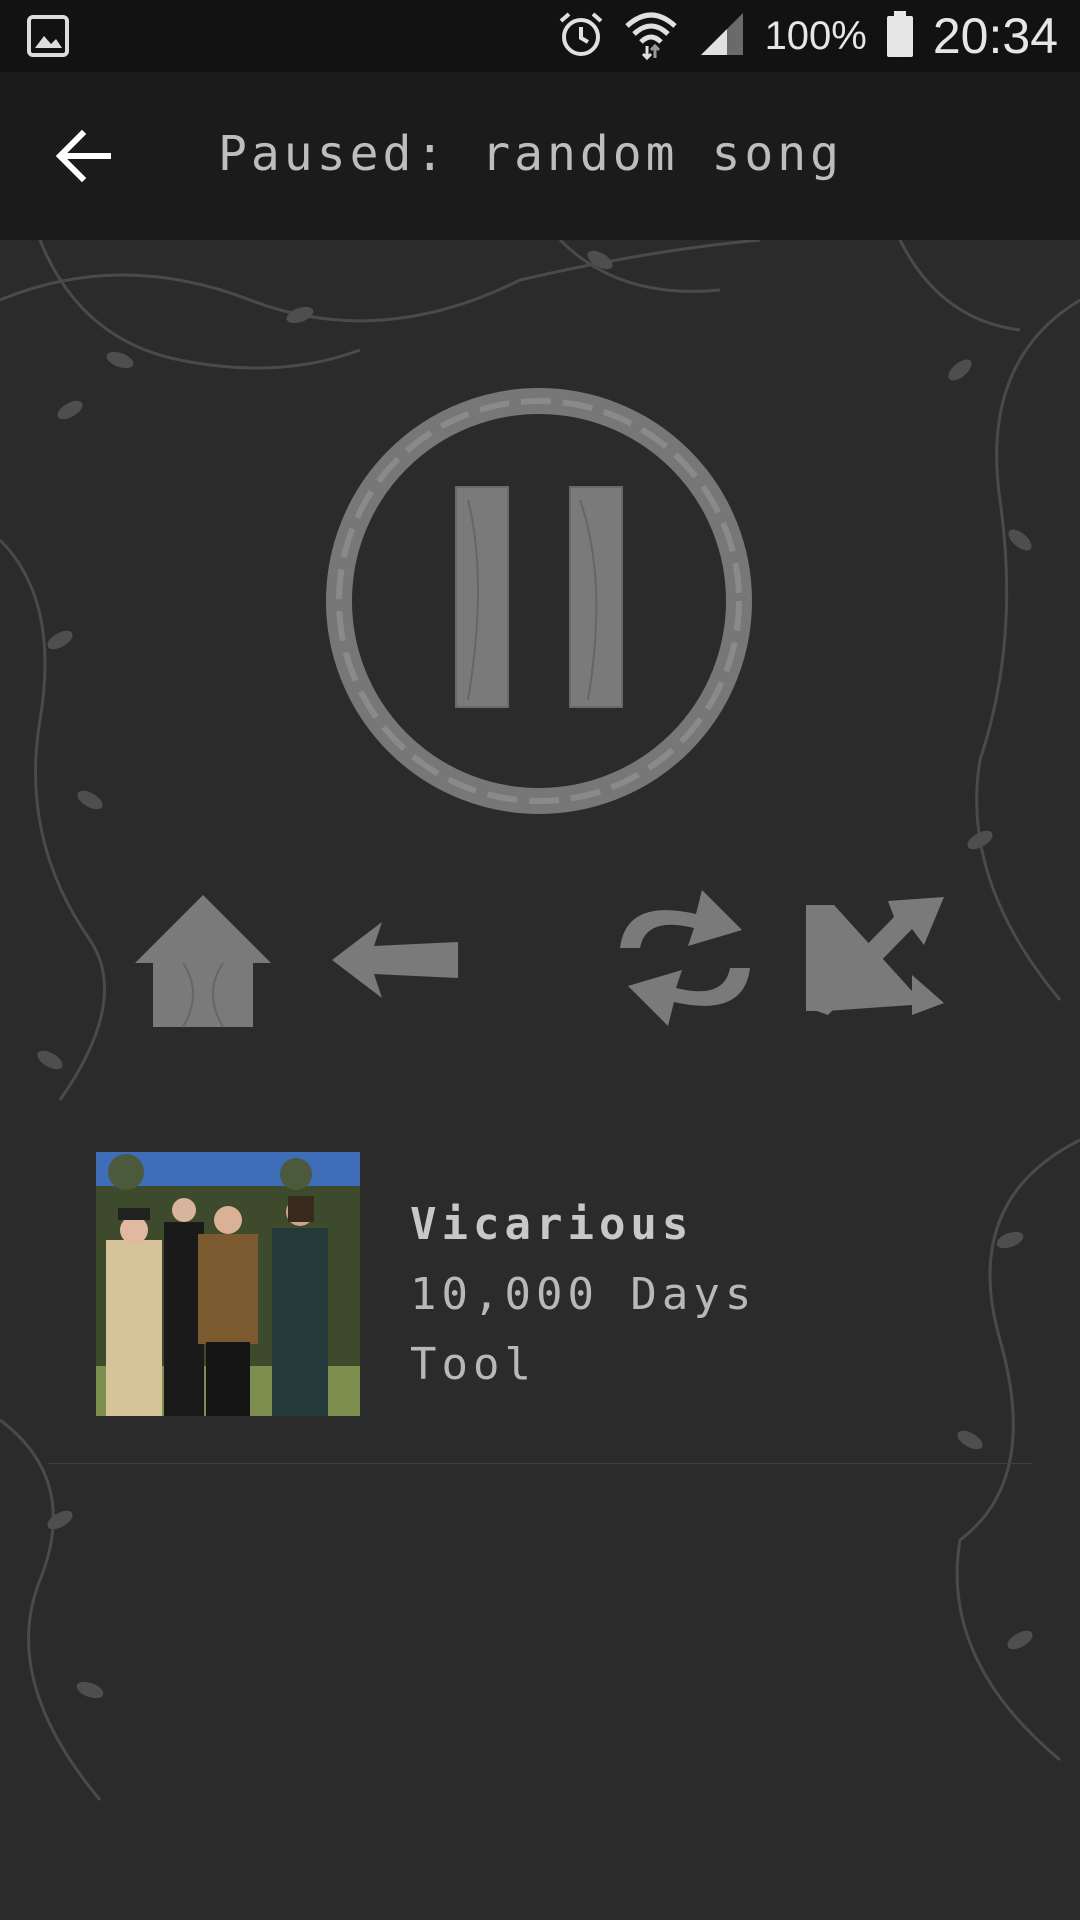 The image size is (1080, 1920). What do you see at coordinates (552, 1224) in the screenshot?
I see `track-title: Vicarious` at bounding box center [552, 1224].